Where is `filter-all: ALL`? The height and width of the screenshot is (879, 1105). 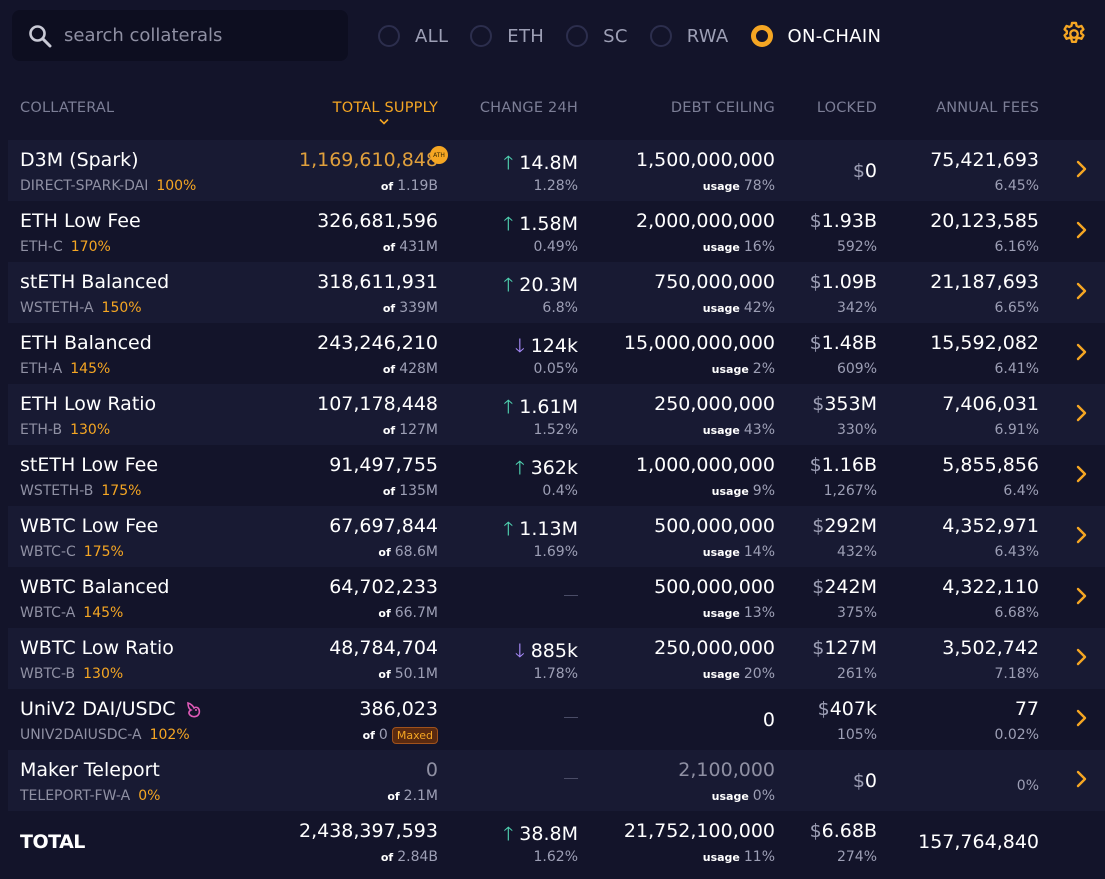
filter-all: ALL is located at coordinates (413, 36).